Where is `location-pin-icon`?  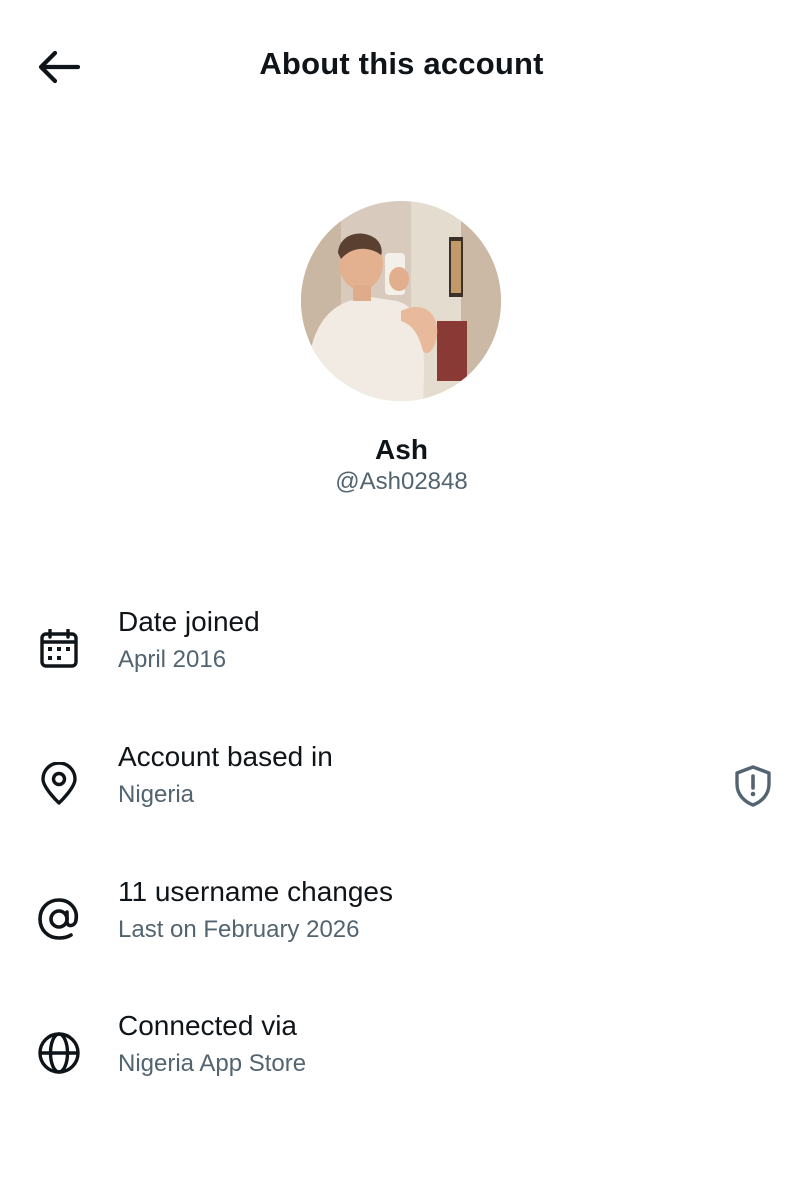
location-pin-icon is located at coordinates (59, 784).